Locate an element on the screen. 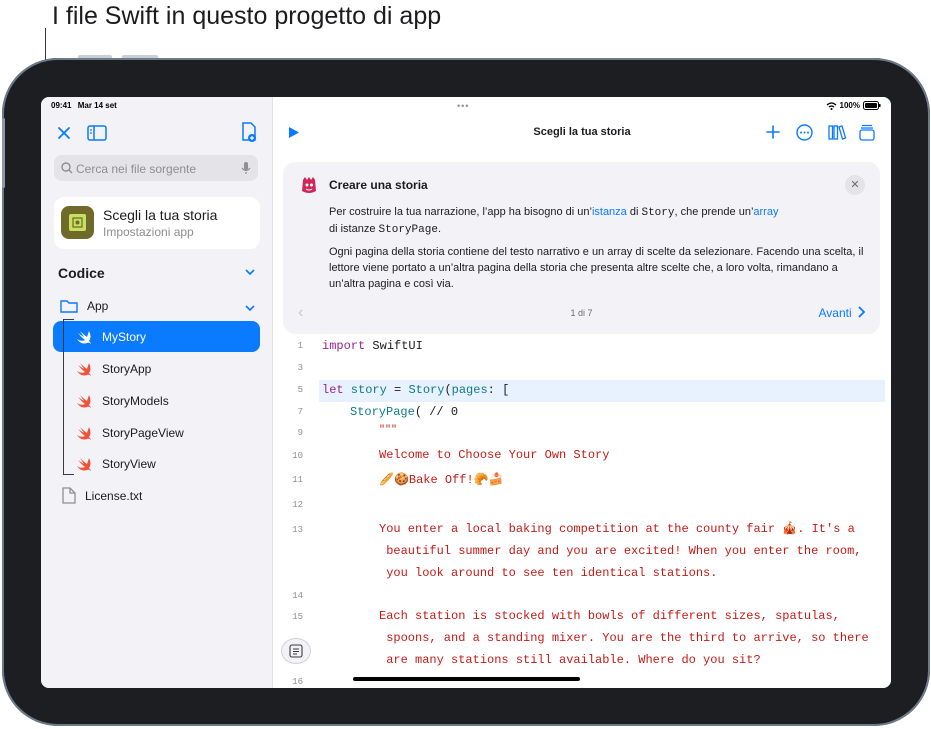 This screenshot has height=729, width=931. library-icon is located at coordinates (837, 132).